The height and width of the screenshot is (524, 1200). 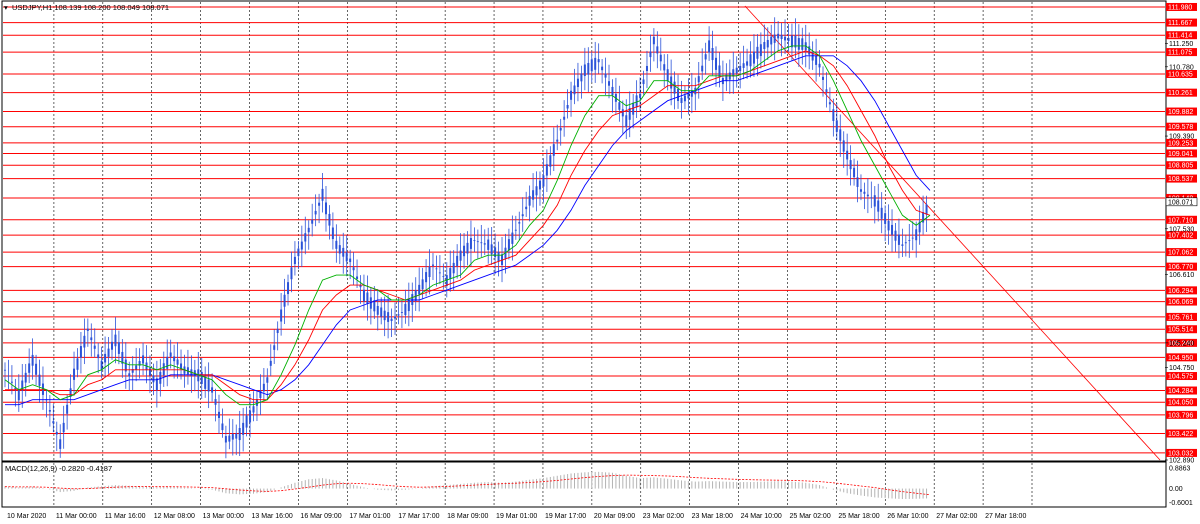 I want to click on level-label: 107.062, so click(x=1180, y=253).